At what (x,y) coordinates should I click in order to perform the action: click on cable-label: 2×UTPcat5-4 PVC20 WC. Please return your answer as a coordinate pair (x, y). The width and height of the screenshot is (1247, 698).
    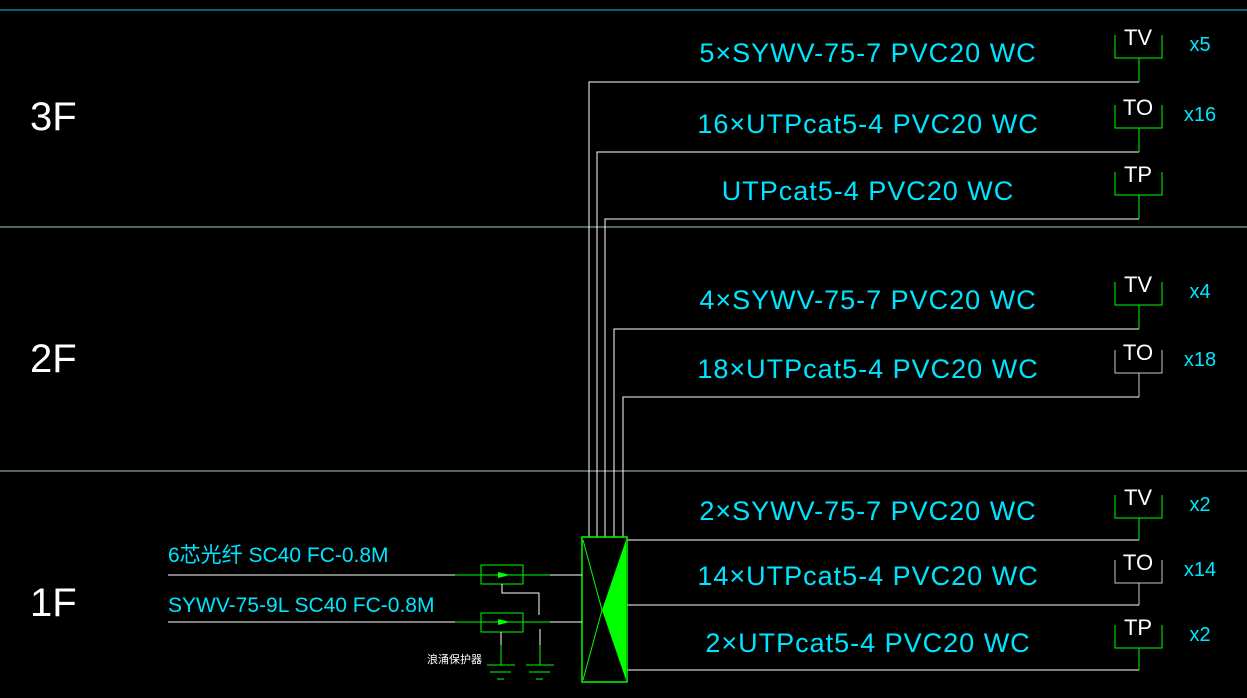
    Looking at the image, I should click on (867, 643).